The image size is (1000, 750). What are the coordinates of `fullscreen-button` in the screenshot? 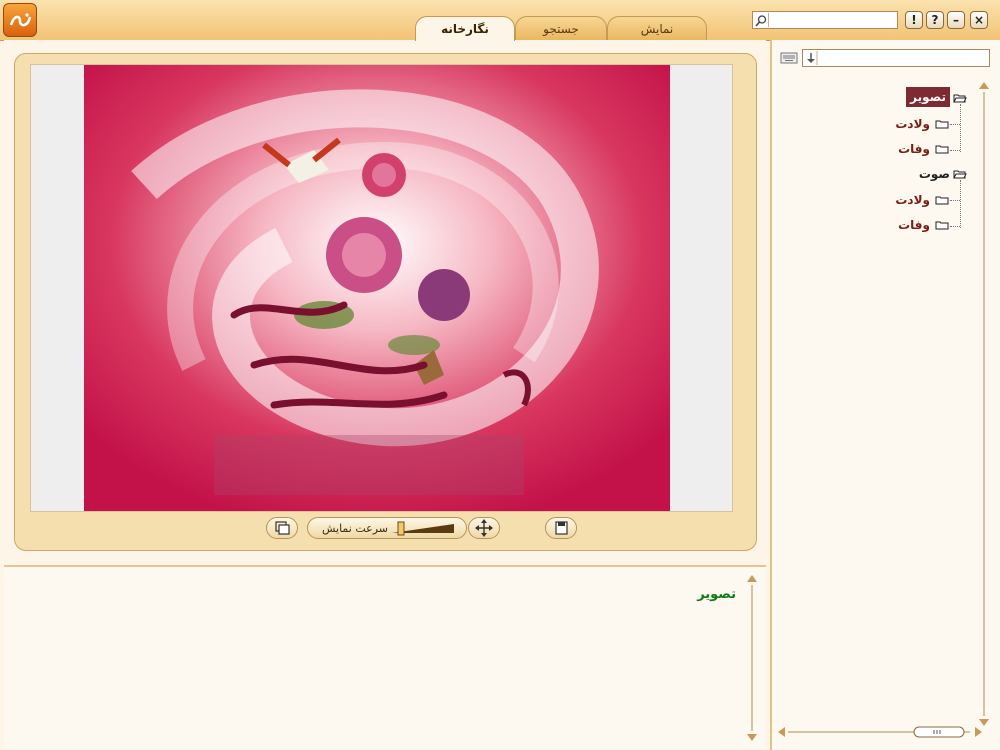 It's located at (484, 528).